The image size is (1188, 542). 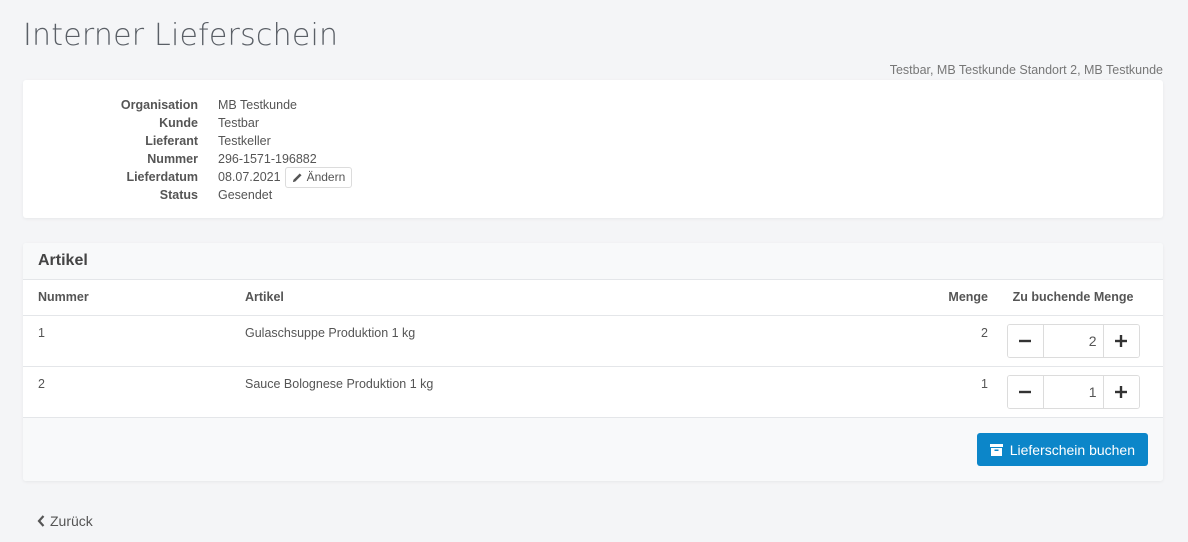 What do you see at coordinates (571, 298) in the screenshot?
I see `column-header-article: Artikel` at bounding box center [571, 298].